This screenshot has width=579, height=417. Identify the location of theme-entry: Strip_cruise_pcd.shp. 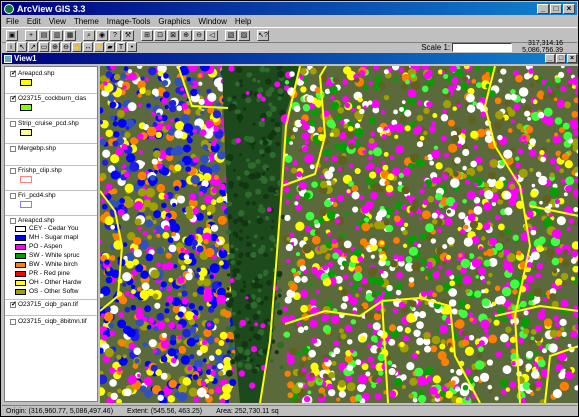
(53, 131).